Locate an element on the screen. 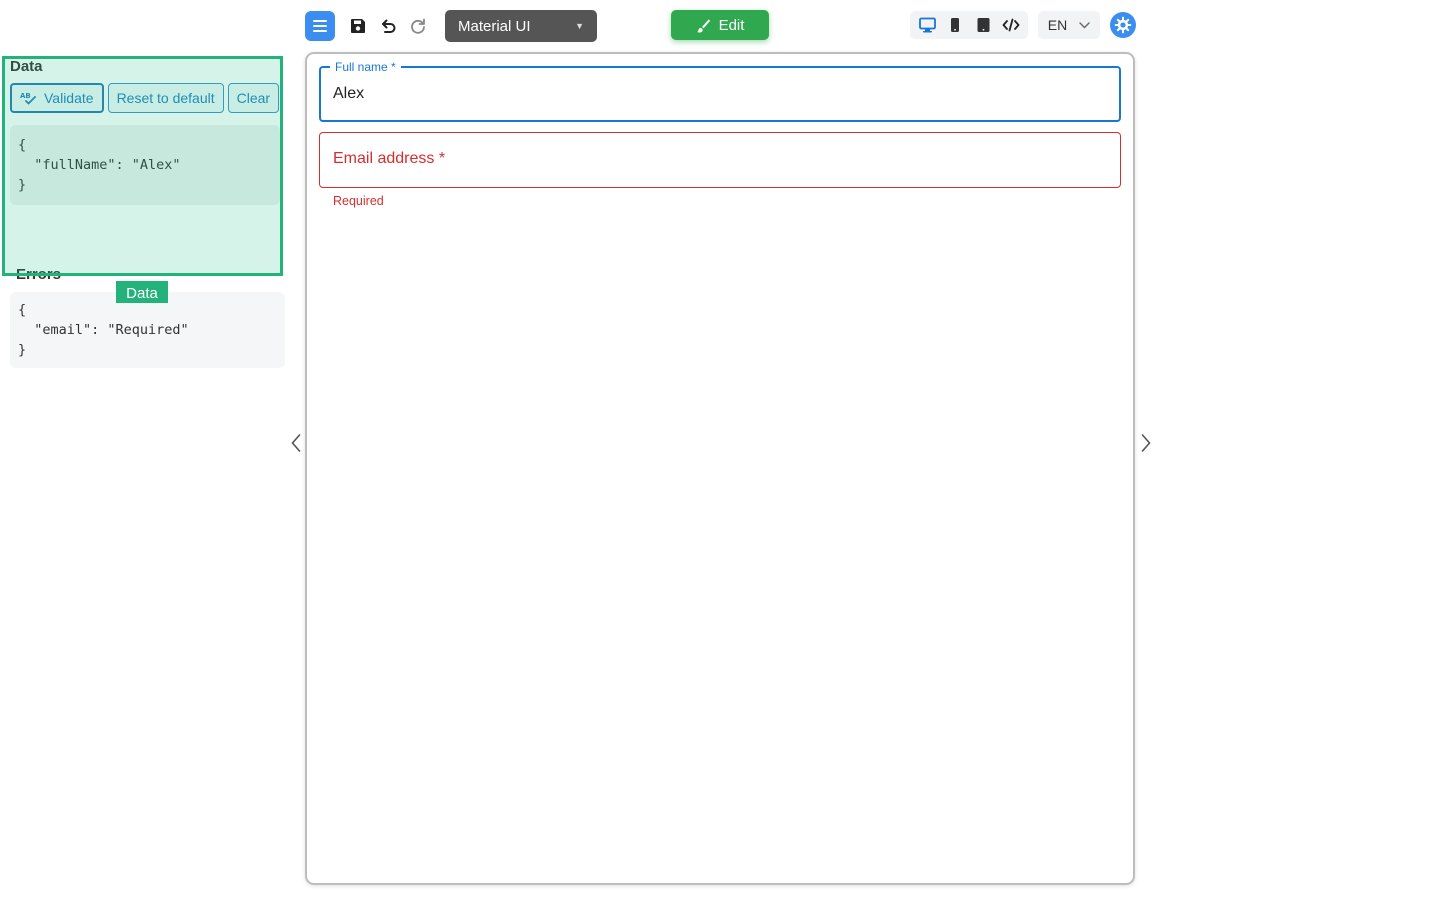  brush-icon is located at coordinates (703, 25).